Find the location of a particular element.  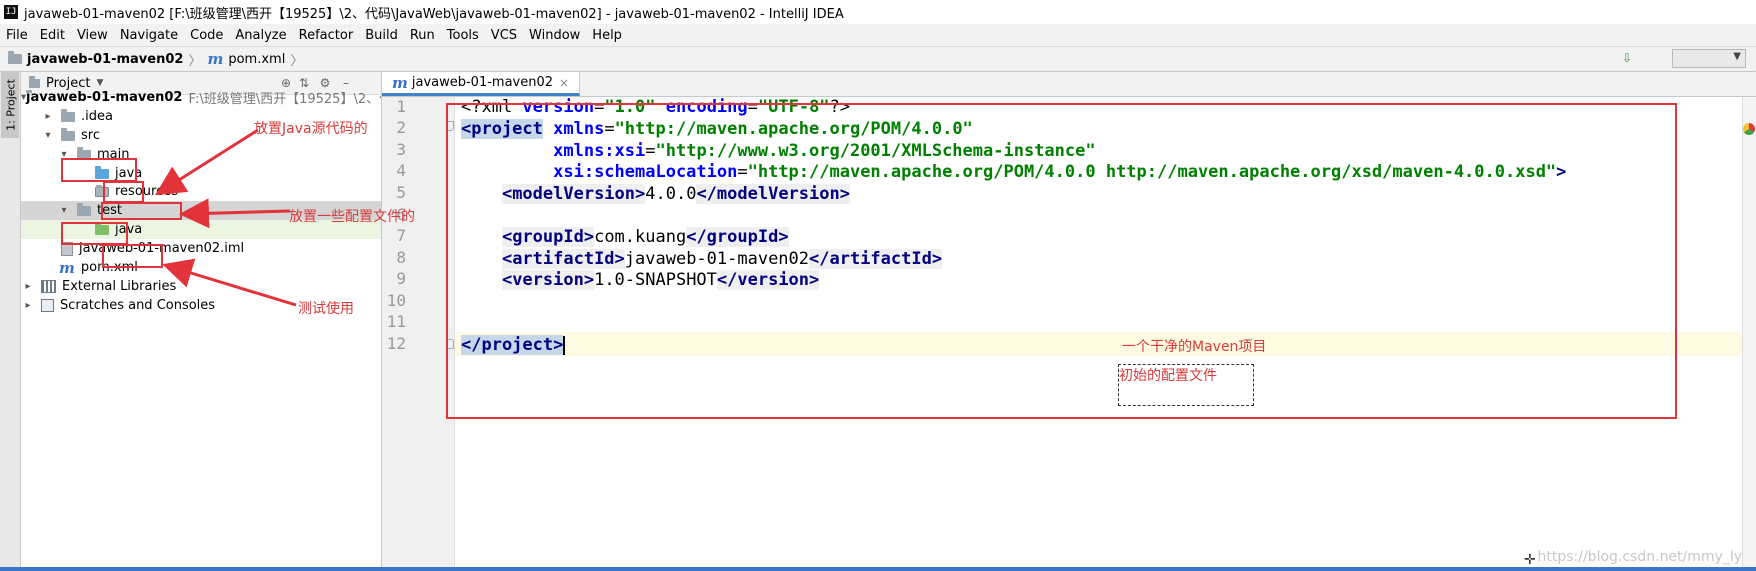

arrow-to-main-java is located at coordinates (206, 162).